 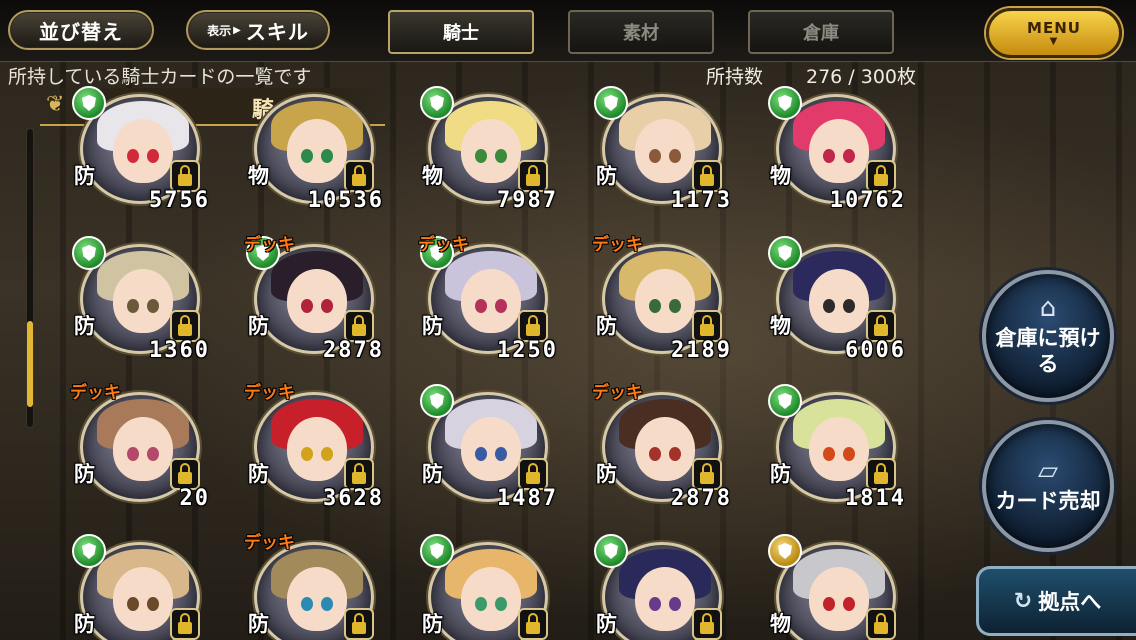 I want to click on knight-card: 物 7987, so click(x=493, y=154).